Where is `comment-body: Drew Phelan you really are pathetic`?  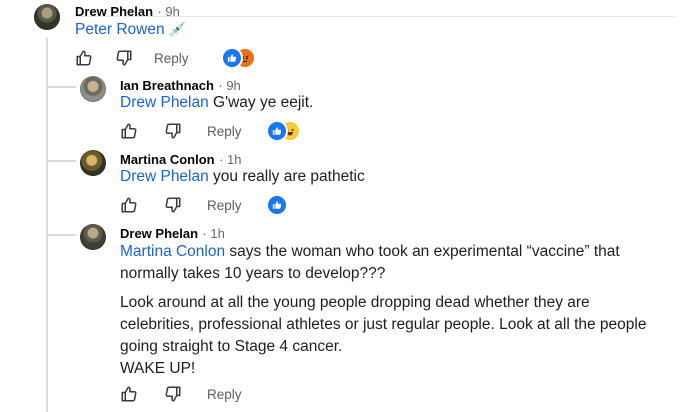
comment-body: Drew Phelan you really are pathetic is located at coordinates (242, 177).